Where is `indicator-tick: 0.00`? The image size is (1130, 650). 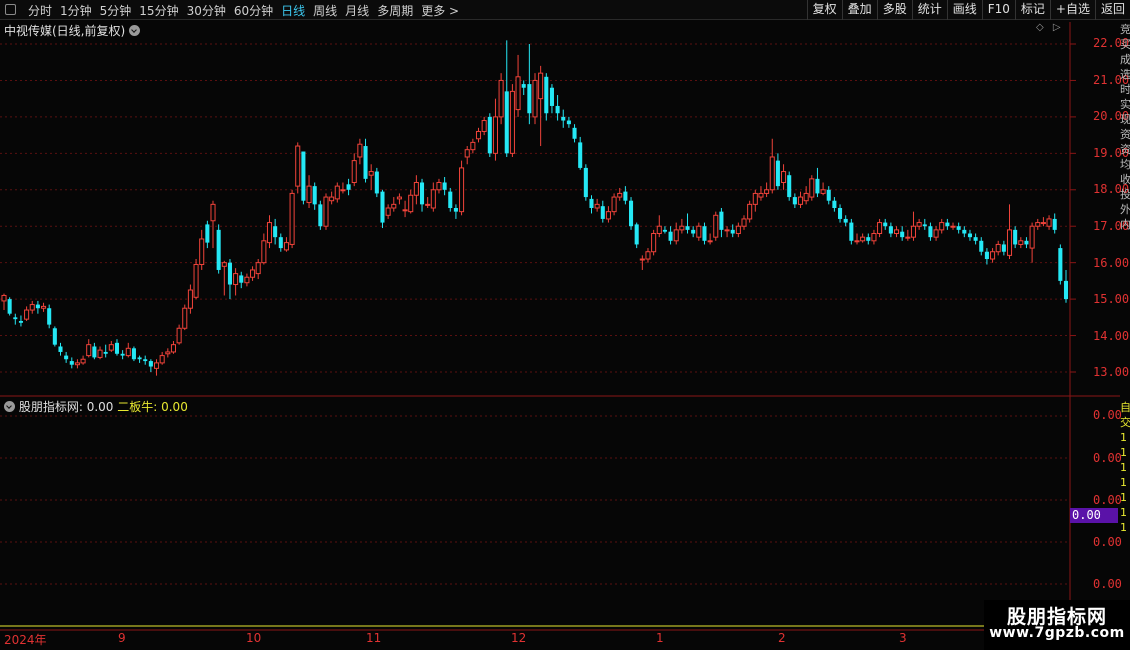
indicator-tick: 0.00 is located at coordinates (1107, 500).